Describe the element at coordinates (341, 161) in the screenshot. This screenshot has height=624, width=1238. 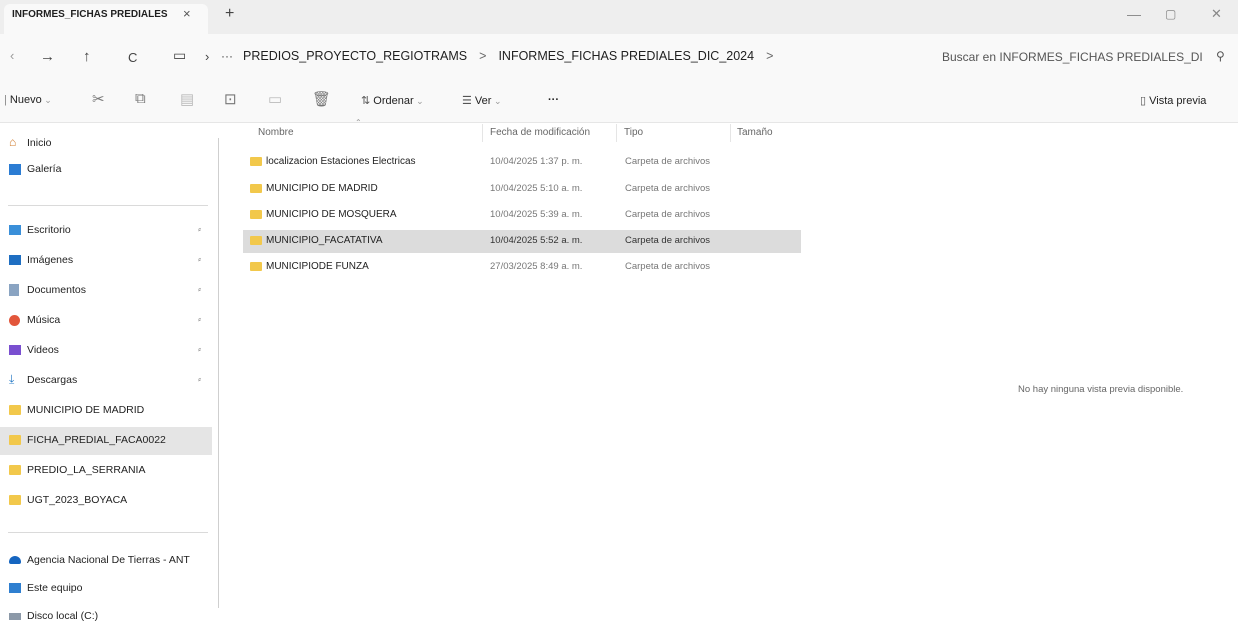
I see `file-name: localizacion Estaciones Electricas` at that location.